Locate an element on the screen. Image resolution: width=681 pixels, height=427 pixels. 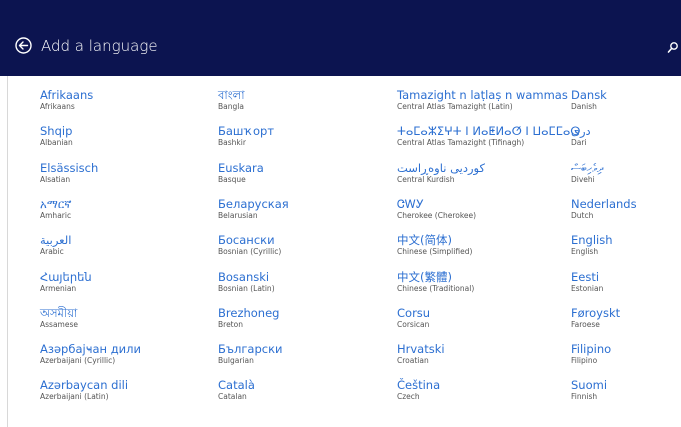
language-native-name: Bosanski is located at coordinates (244, 277).